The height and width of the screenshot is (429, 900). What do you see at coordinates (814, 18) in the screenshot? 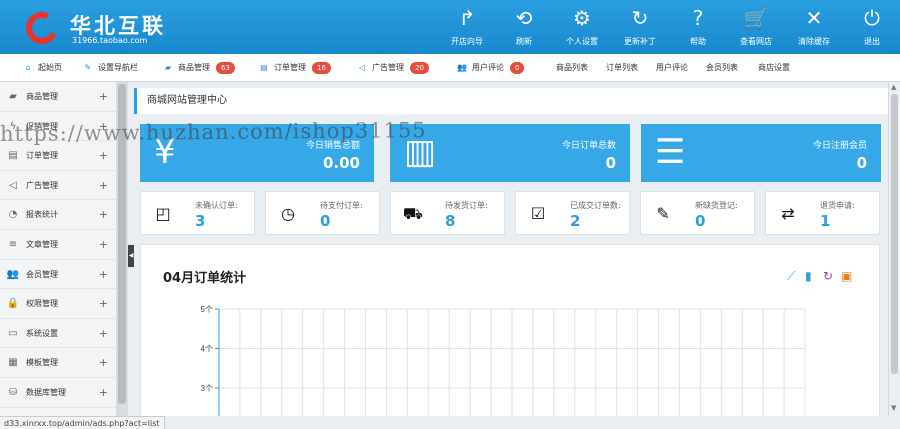
I see `clear-cache-icon: ✕` at bounding box center [814, 18].